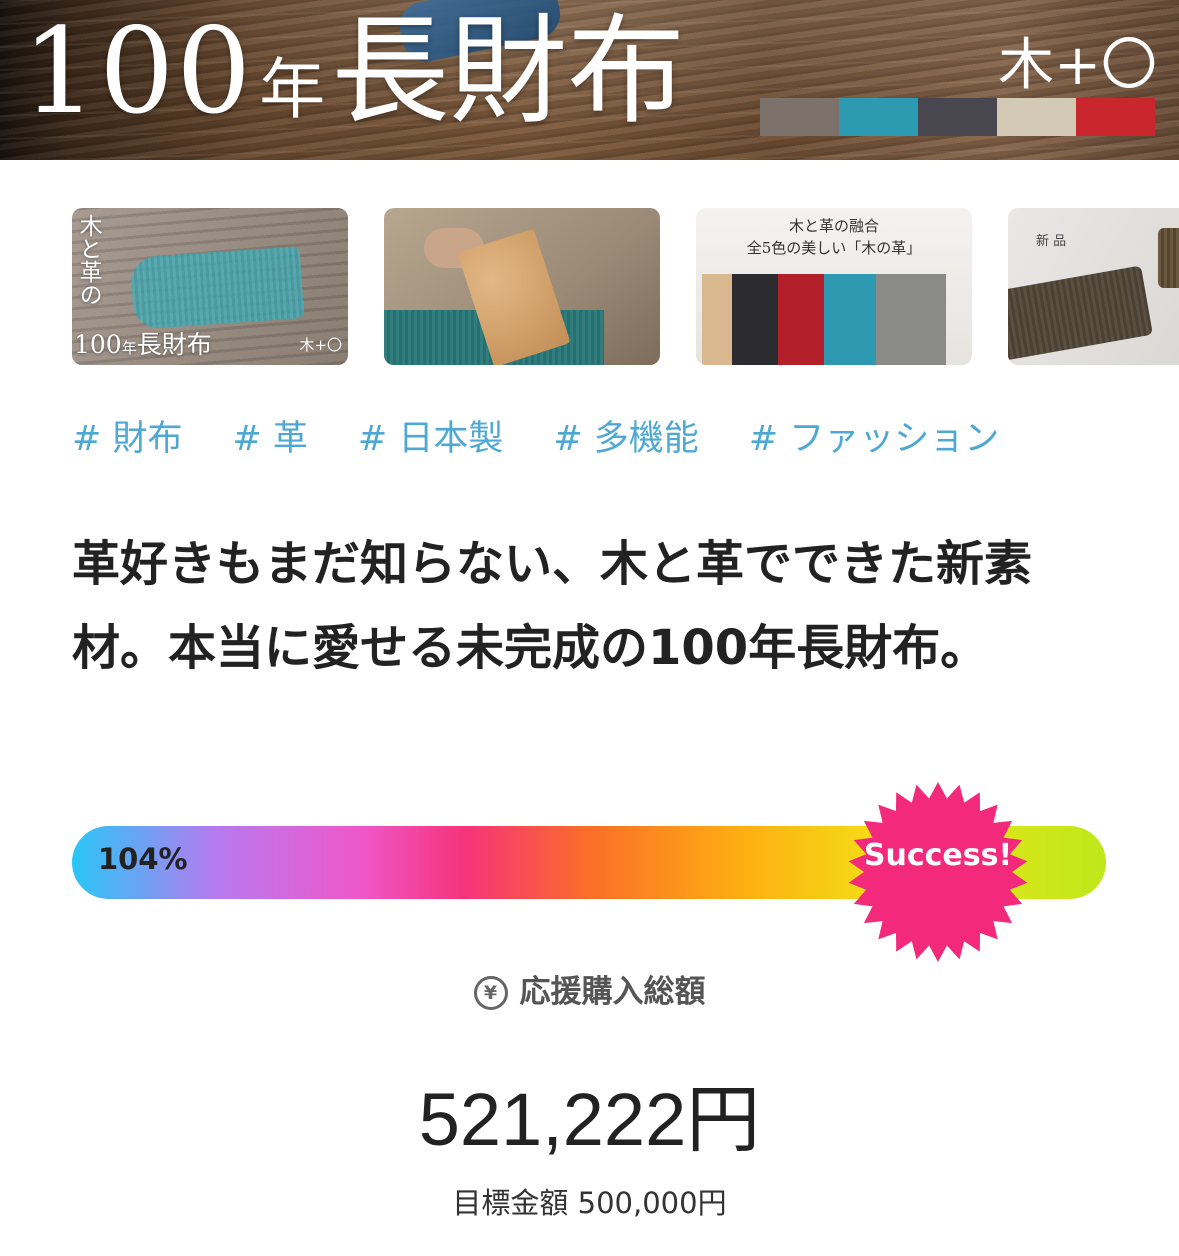 This screenshot has width=1179, height=1256. Describe the element at coordinates (129, 348) in the screenshot. I see `thumbnail-title-year: 年` at that location.